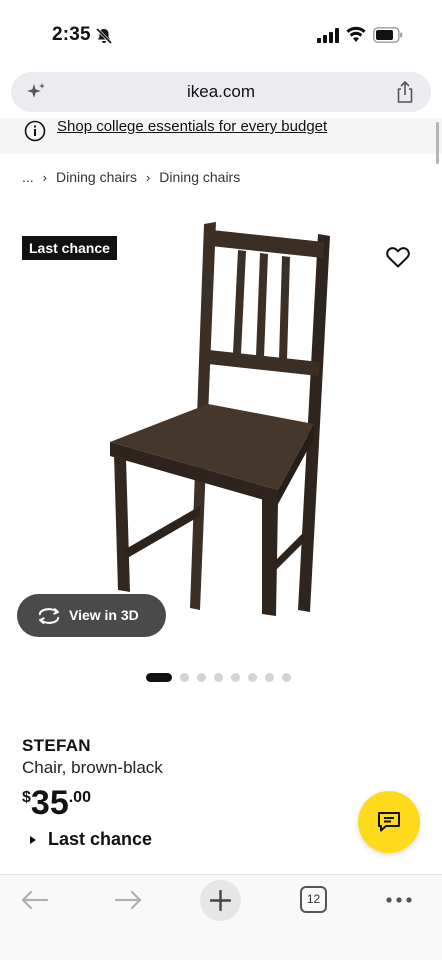  I want to click on wifi-icon, so click(356, 34).